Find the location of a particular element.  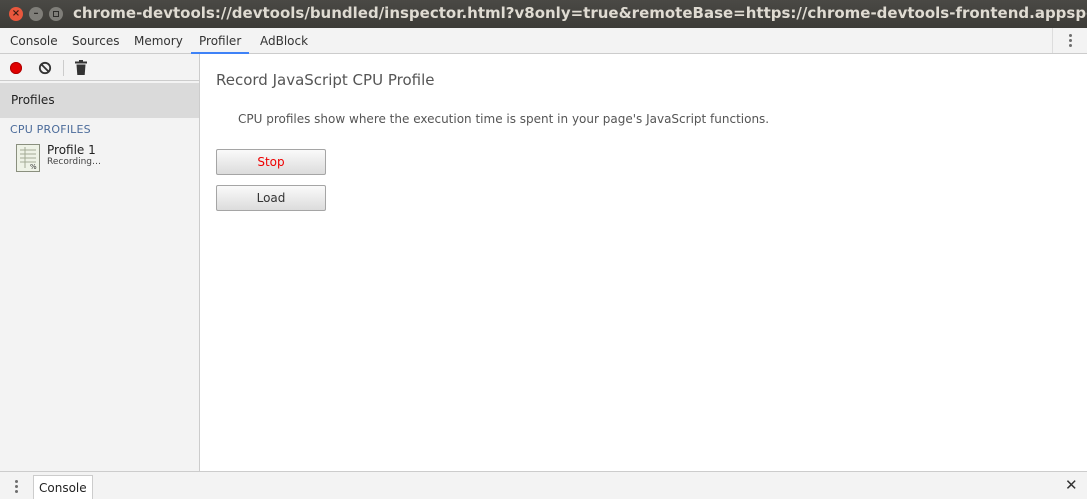

drawer-menu-button is located at coordinates (16, 486).